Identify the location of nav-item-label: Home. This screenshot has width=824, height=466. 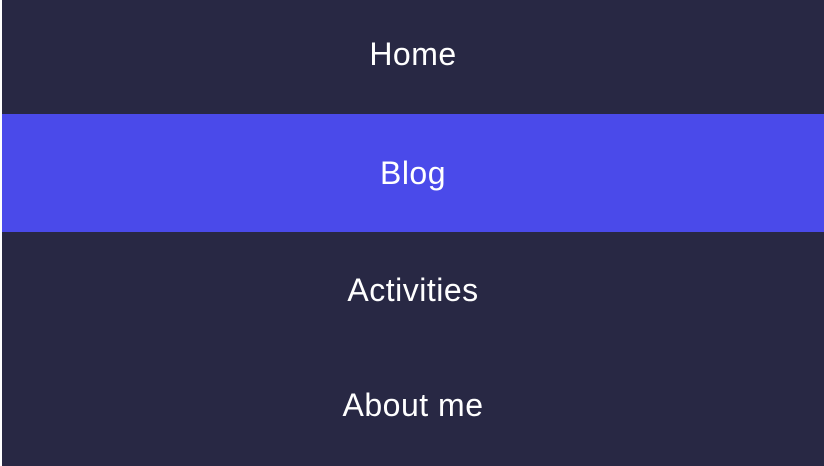
(413, 53).